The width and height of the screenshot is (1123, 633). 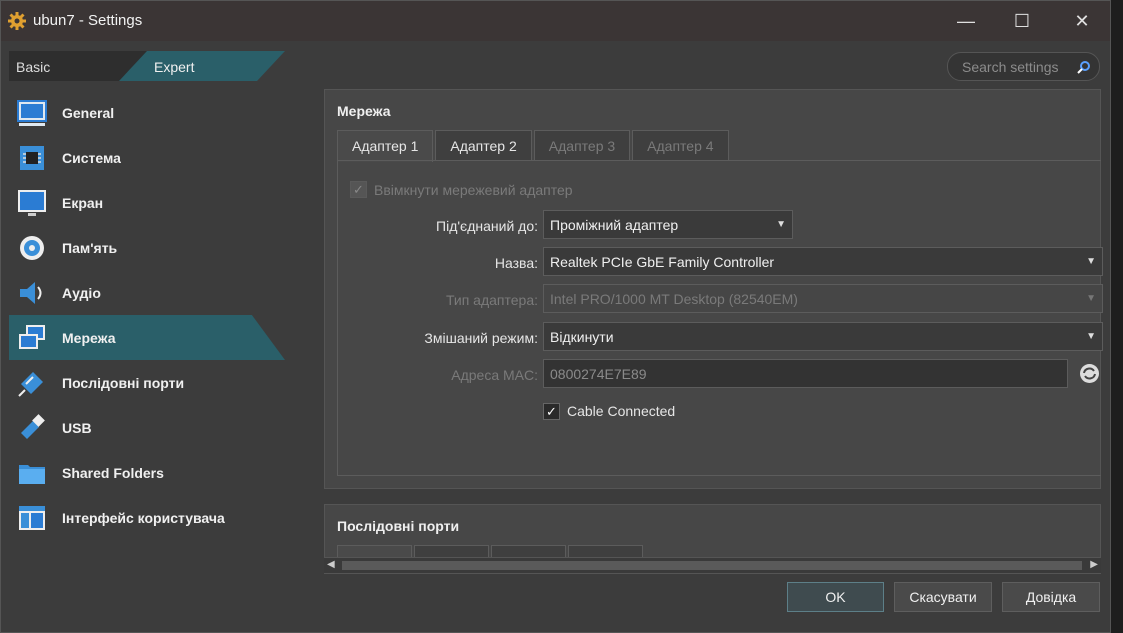 I want to click on scroll-left-icon: ◀, so click(x=331, y=564).